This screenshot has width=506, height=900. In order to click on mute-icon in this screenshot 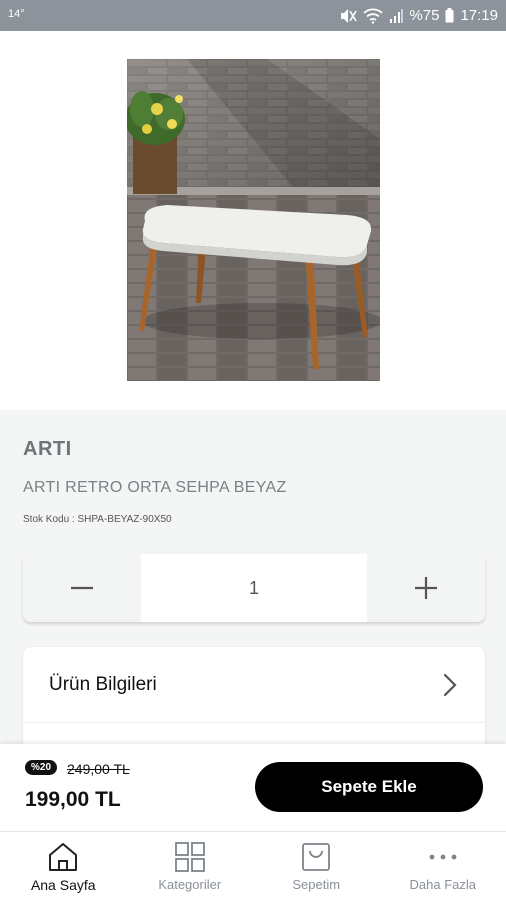, I will do `click(349, 15)`.